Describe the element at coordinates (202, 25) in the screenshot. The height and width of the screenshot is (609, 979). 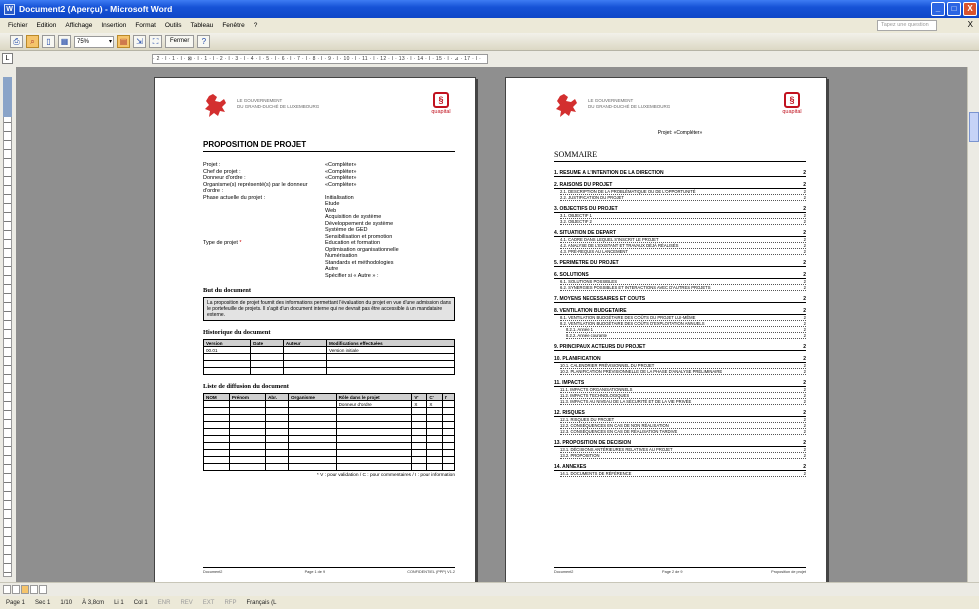
I see `menu-tableau: Tableau` at that location.